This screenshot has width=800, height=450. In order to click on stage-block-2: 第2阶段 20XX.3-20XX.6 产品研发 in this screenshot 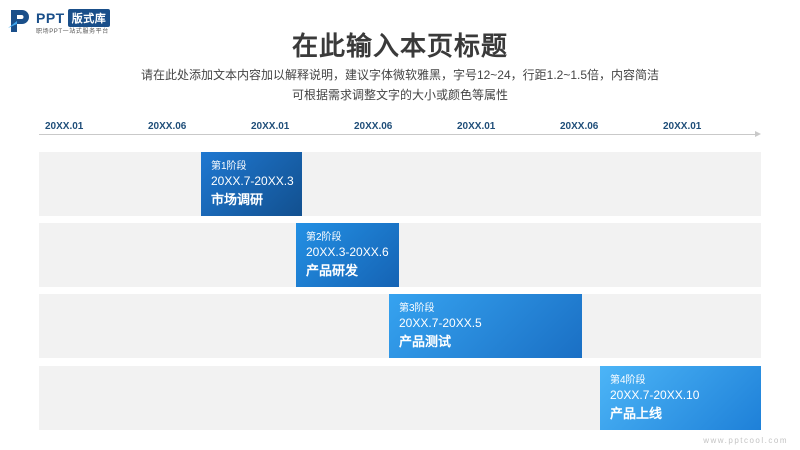, I will do `click(347, 255)`.